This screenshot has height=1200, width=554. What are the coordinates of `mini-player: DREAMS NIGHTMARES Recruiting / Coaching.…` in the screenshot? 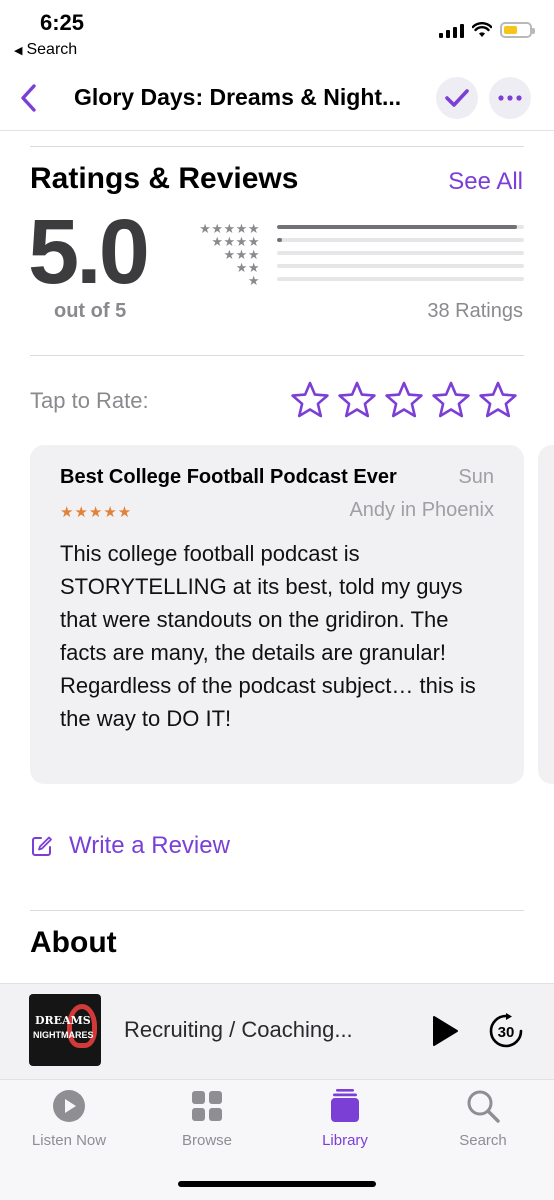 It's located at (277, 1031).